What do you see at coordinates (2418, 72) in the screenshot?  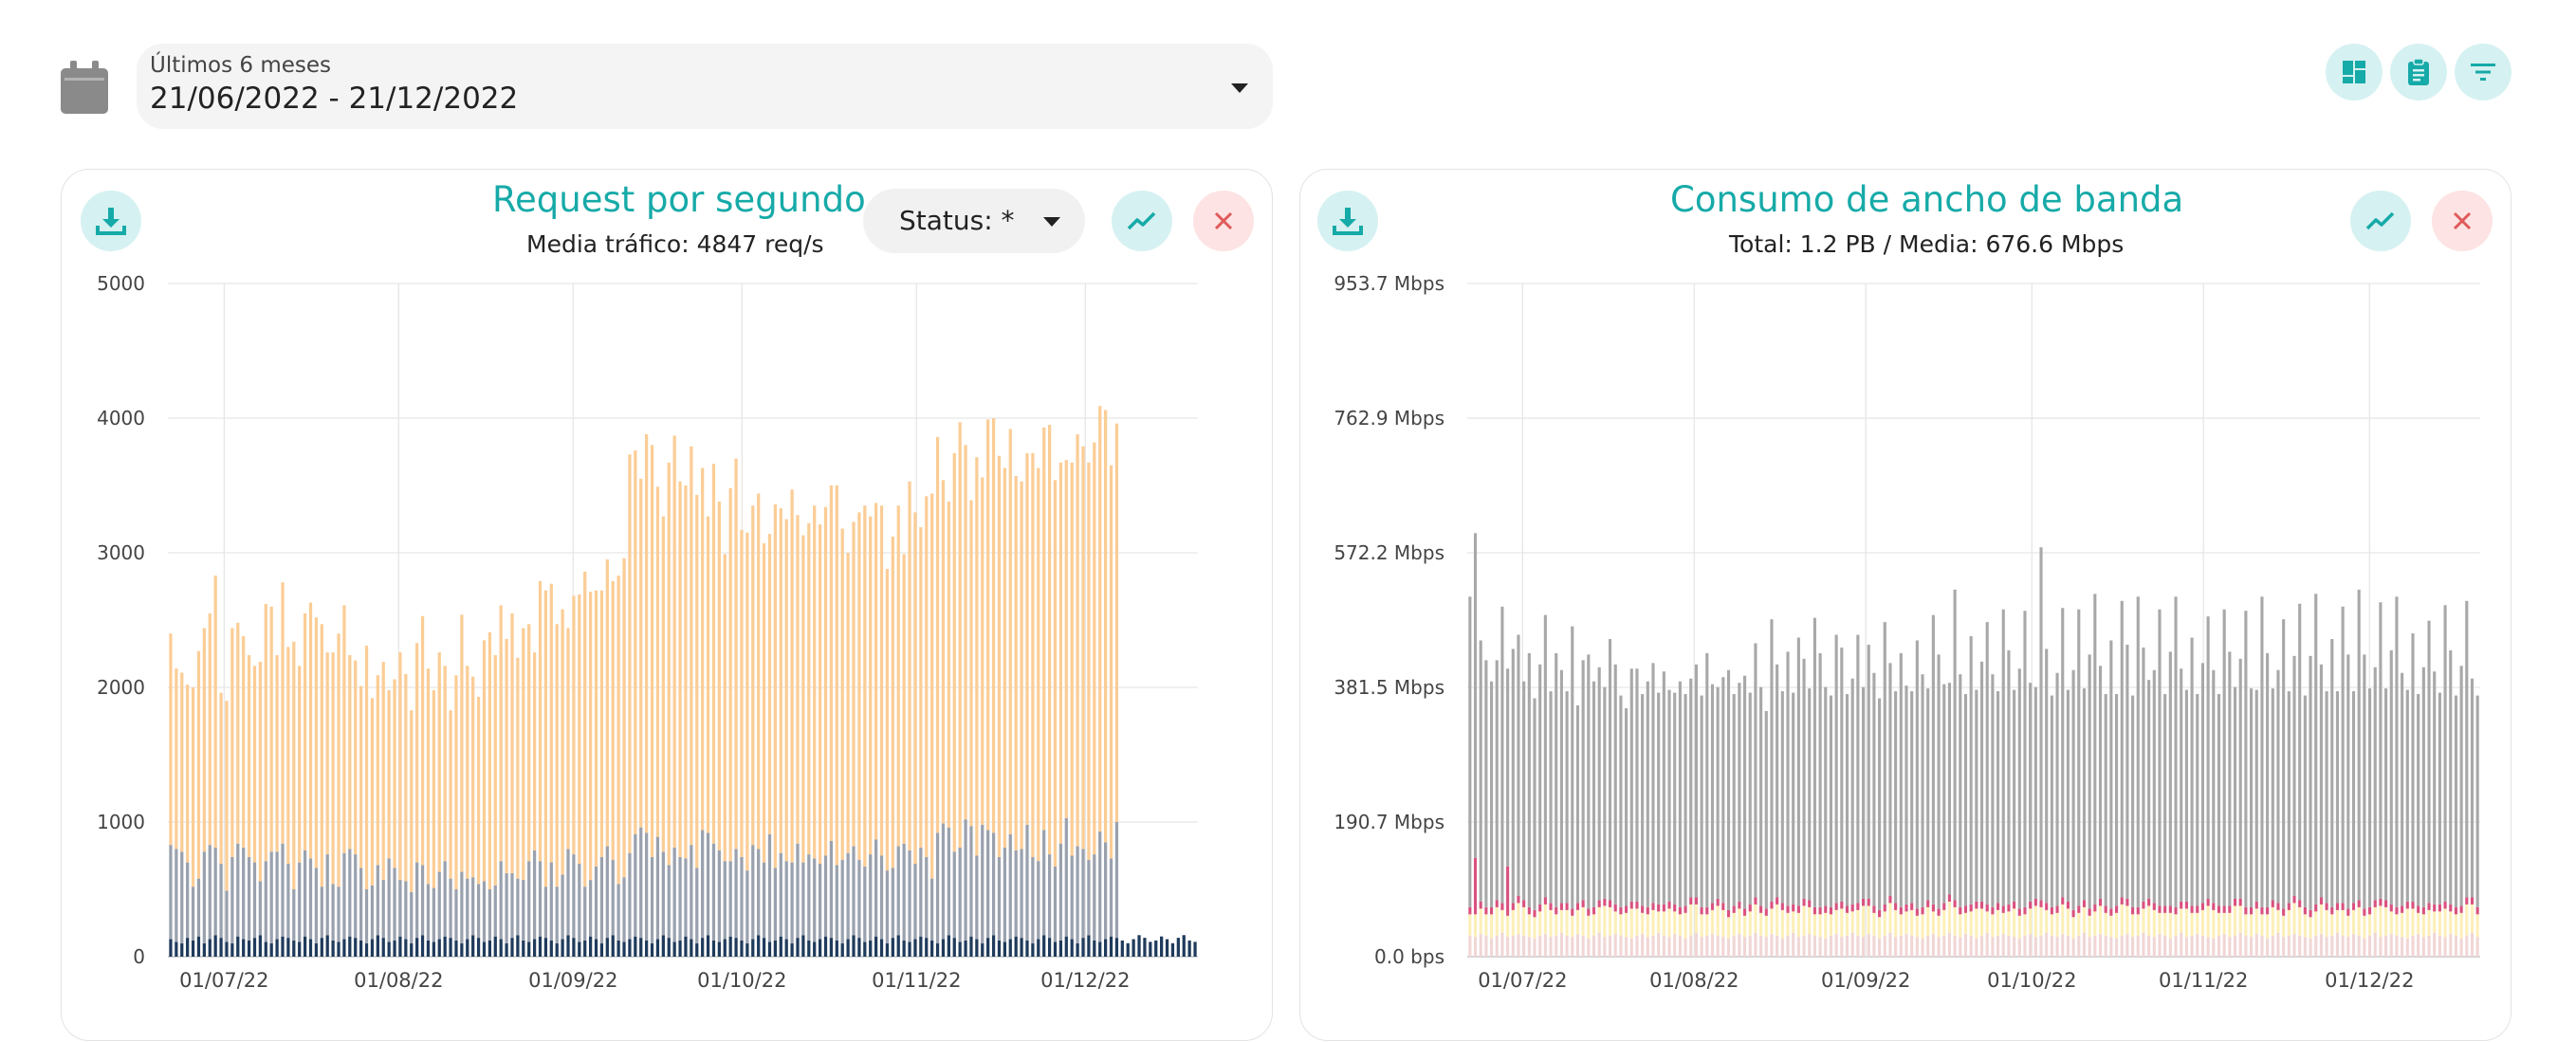 I see `report-button` at bounding box center [2418, 72].